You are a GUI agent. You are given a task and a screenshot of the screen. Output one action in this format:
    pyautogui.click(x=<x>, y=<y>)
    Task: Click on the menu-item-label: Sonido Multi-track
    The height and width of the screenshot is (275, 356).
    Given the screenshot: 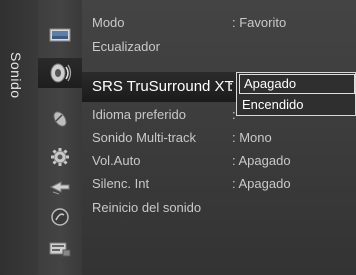 What is the action you would take?
    pyautogui.click(x=144, y=137)
    